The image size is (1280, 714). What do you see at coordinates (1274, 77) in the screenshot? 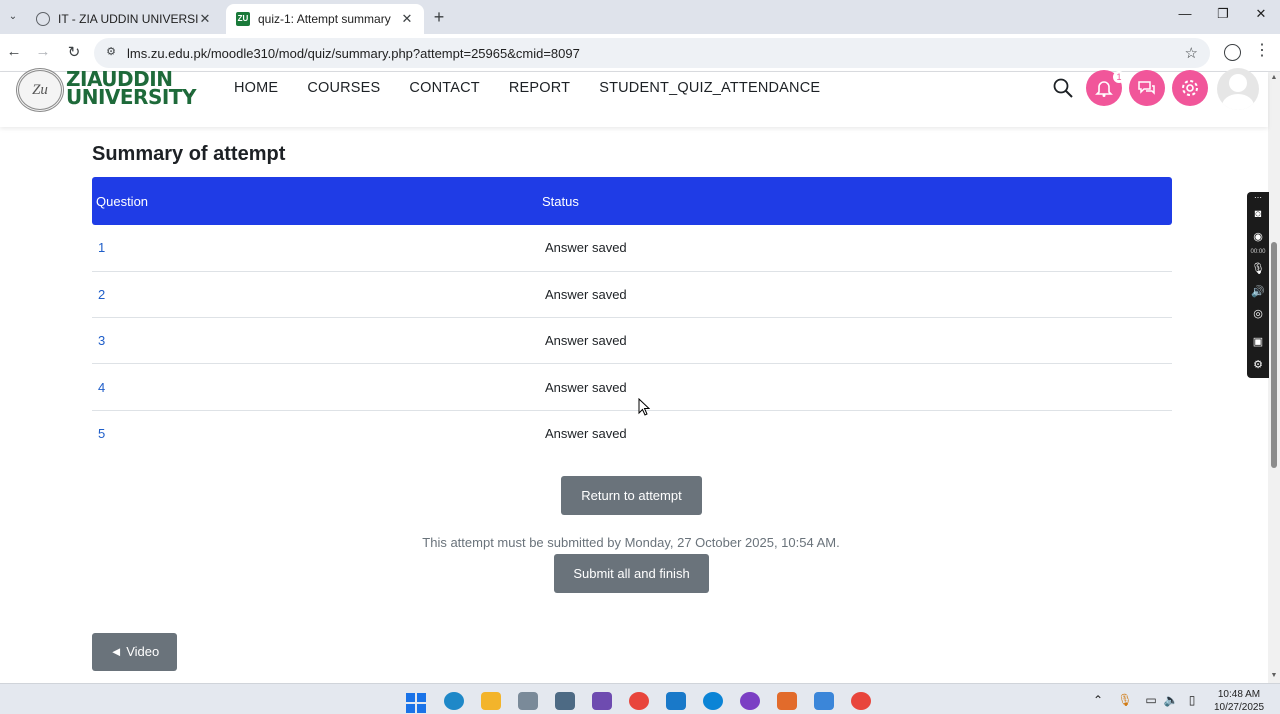
I see `scroll-up-arrow-icon: ▲` at bounding box center [1274, 77].